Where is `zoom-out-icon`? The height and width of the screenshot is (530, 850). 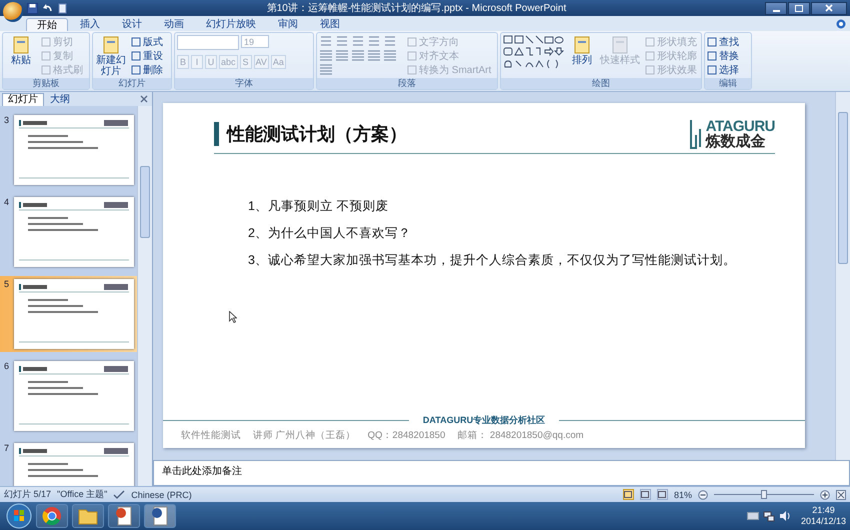
zoom-out-icon is located at coordinates (703, 495).